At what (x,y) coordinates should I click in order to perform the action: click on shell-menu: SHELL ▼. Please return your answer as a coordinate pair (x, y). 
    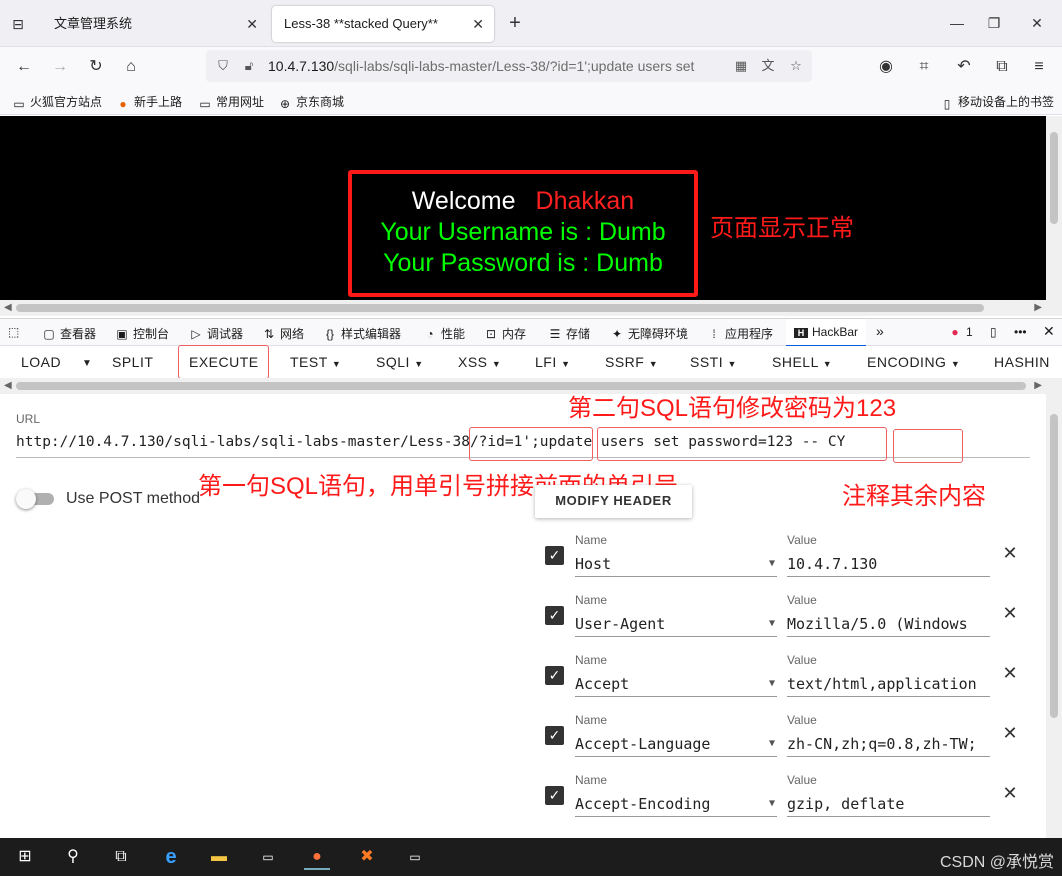
    Looking at the image, I should click on (802, 362).